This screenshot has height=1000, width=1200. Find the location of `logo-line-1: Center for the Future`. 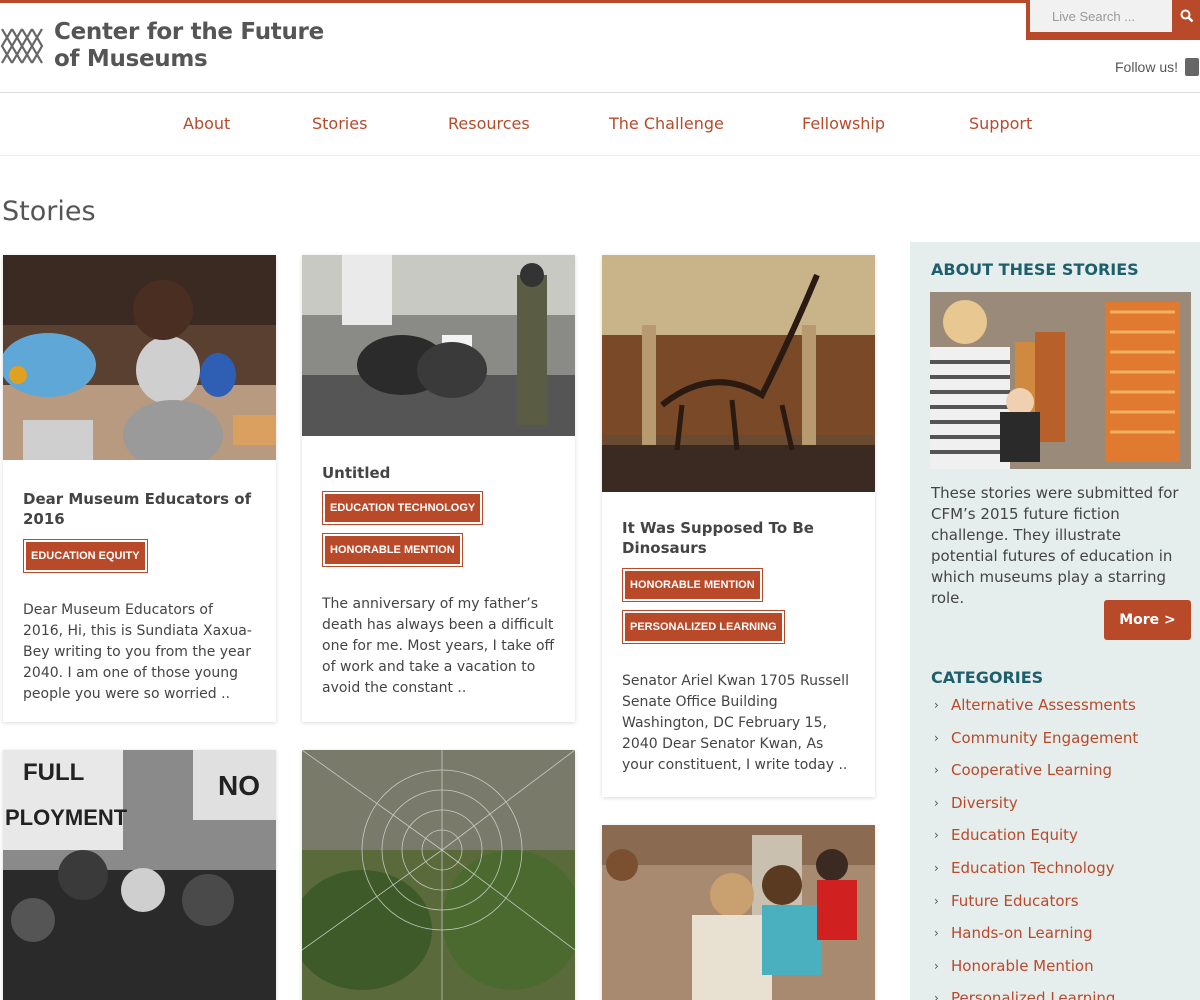

logo-line-1: Center for the Future is located at coordinates (189, 32).